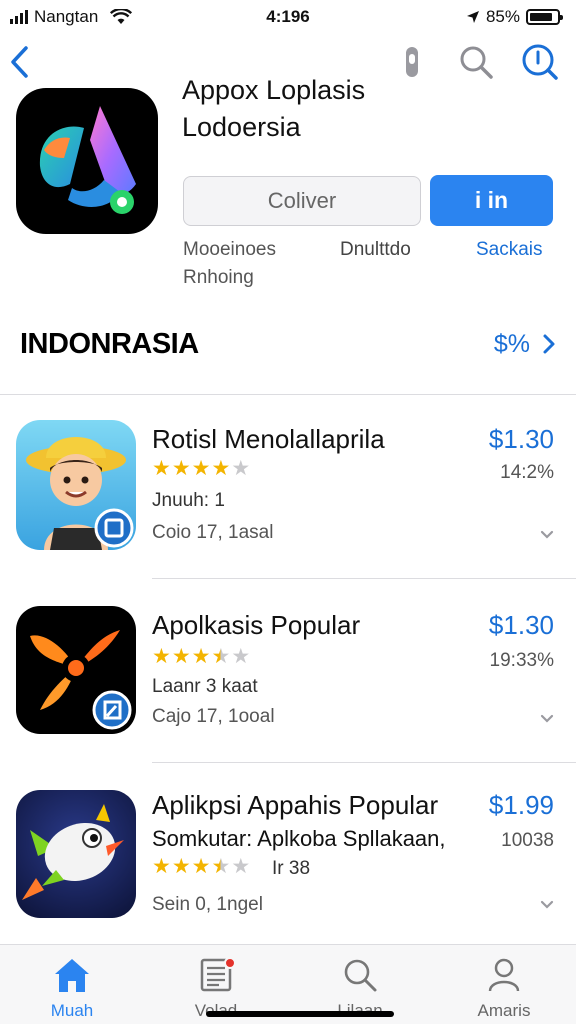  Describe the element at coordinates (218, 277) in the screenshot. I see `meta-left-line2: Rnhoing` at that location.